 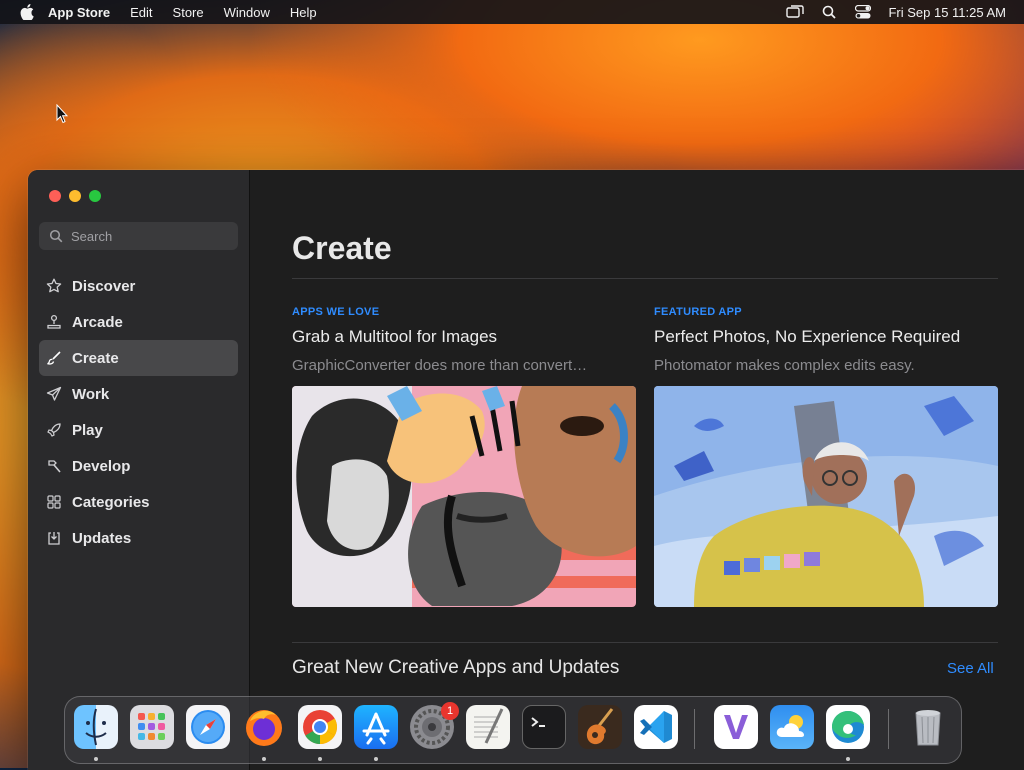 What do you see at coordinates (111, 502) in the screenshot?
I see `sidebar-item-label: Categories` at bounding box center [111, 502].